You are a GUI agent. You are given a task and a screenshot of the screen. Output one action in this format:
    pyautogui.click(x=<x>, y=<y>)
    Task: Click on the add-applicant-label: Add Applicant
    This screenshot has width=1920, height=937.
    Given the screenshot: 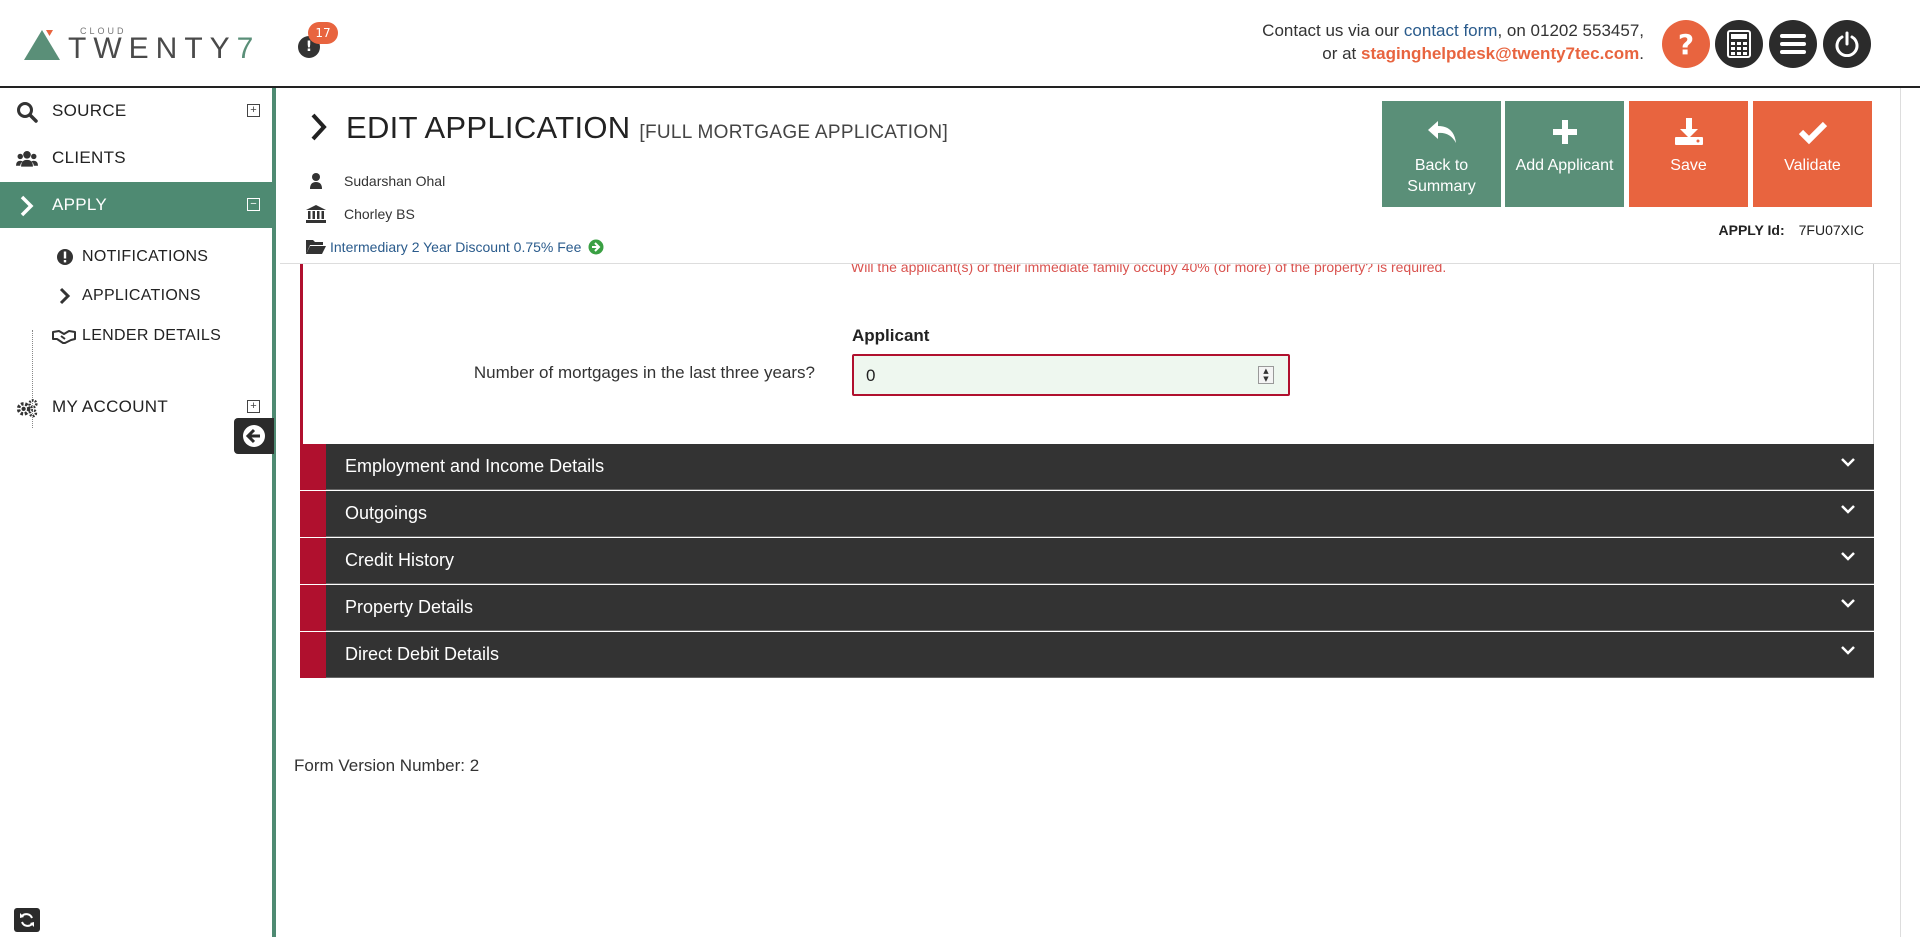 What is the action you would take?
    pyautogui.click(x=1564, y=165)
    